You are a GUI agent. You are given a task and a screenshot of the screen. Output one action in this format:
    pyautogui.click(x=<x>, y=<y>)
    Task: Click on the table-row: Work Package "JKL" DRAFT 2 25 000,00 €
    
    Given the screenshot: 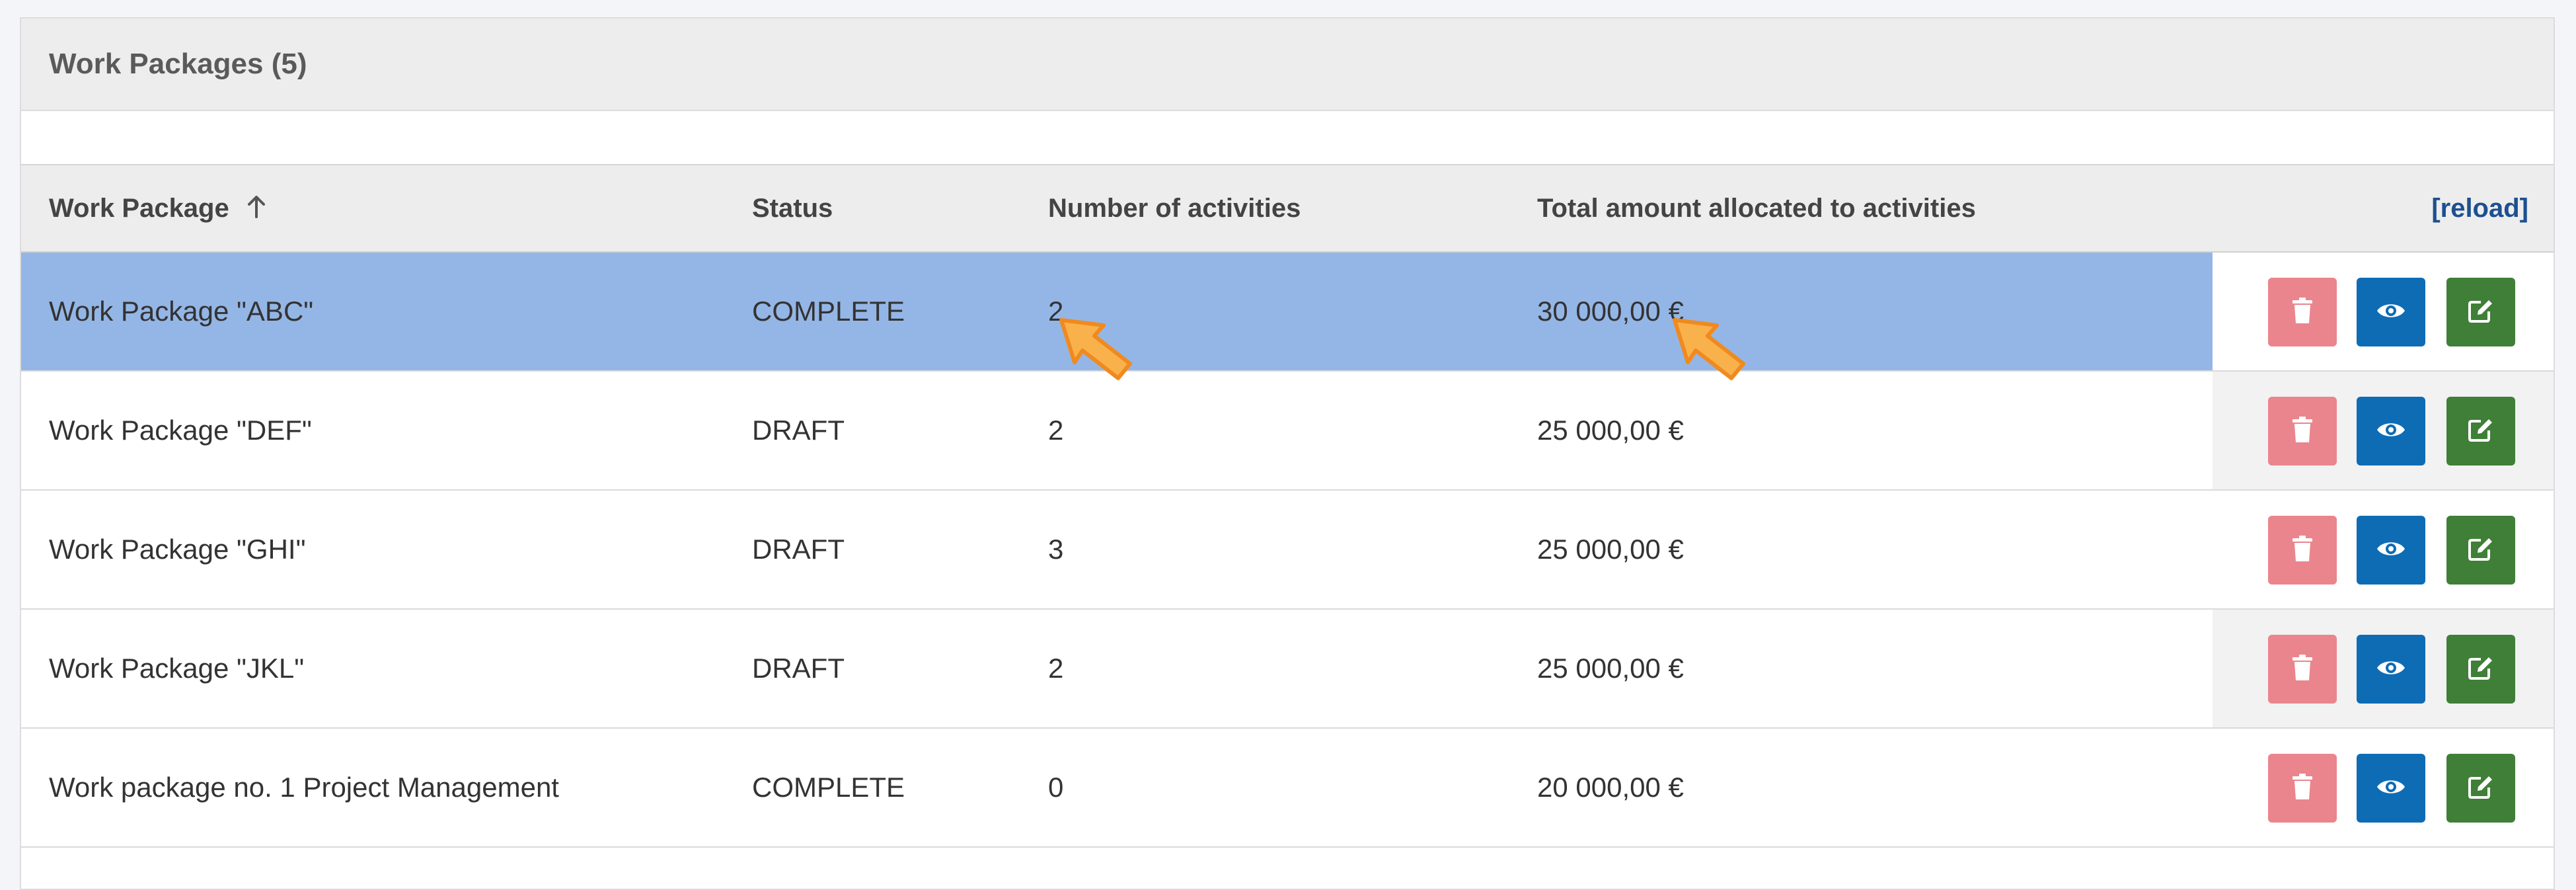 What is the action you would take?
    pyautogui.click(x=1288, y=669)
    